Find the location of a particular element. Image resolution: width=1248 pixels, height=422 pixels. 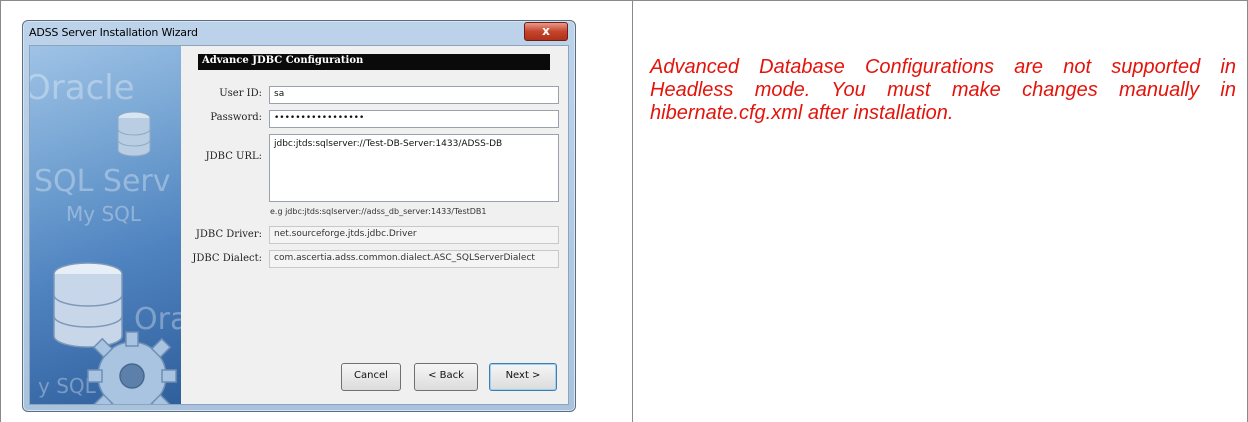

jdbc-driver-label: JDBC Driver: is located at coordinates (228, 234).